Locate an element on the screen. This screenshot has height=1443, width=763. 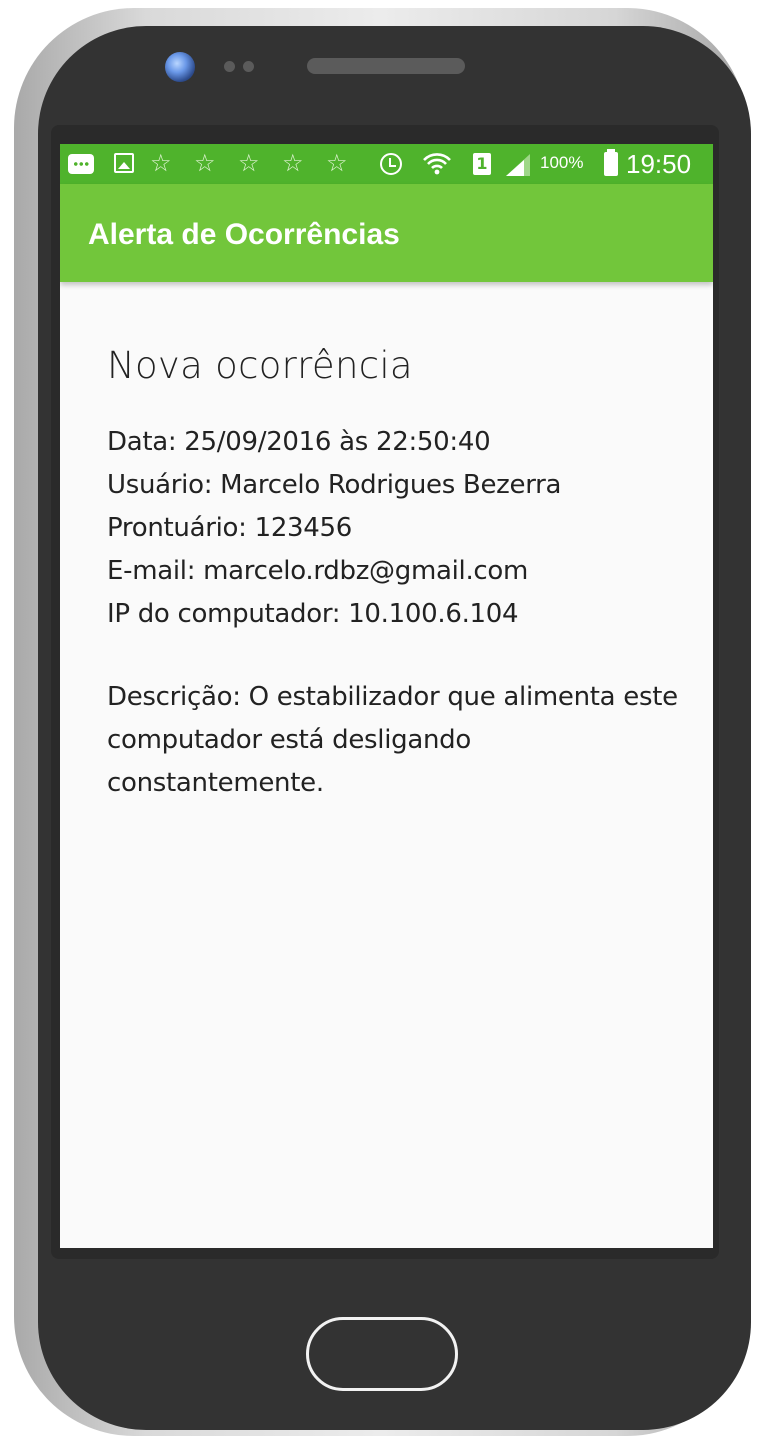
alert-user: Usuário: Marcelo Rodrigues Bezerra is located at coordinates (334, 485).